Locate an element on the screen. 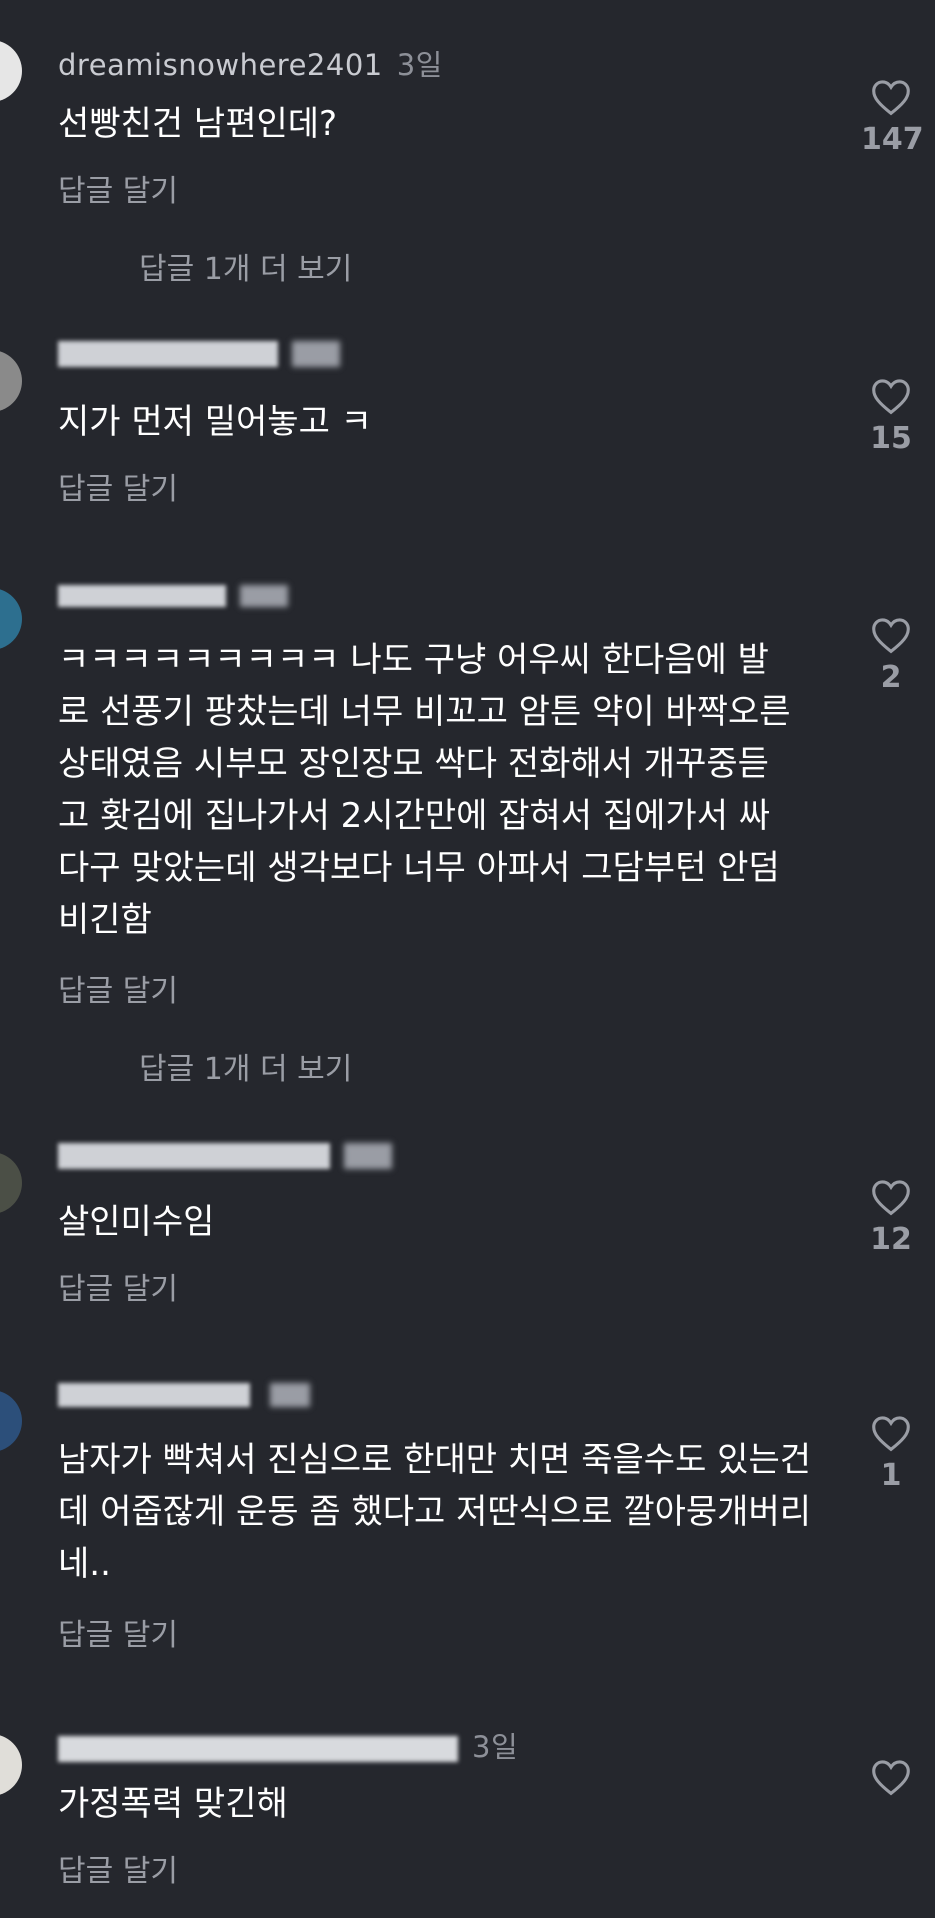  comment-username: 3일 is located at coordinates (288, 1745).